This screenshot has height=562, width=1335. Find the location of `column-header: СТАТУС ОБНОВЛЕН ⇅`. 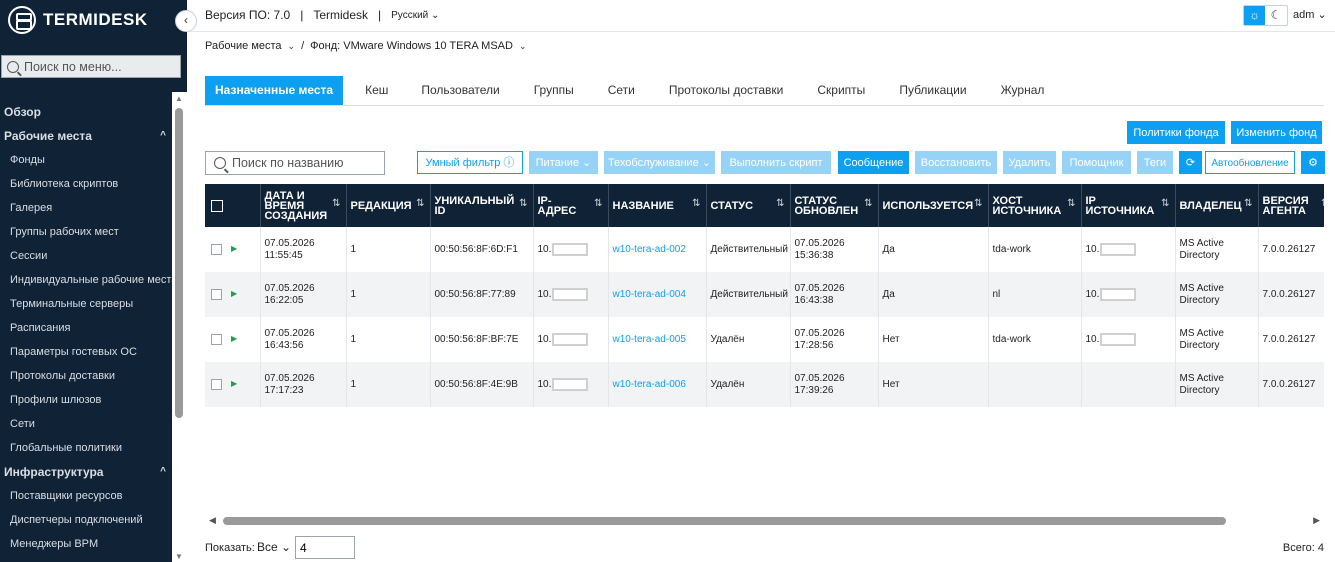

column-header: СТАТУС ОБНОВЛЕН ⇅ is located at coordinates (834, 205).